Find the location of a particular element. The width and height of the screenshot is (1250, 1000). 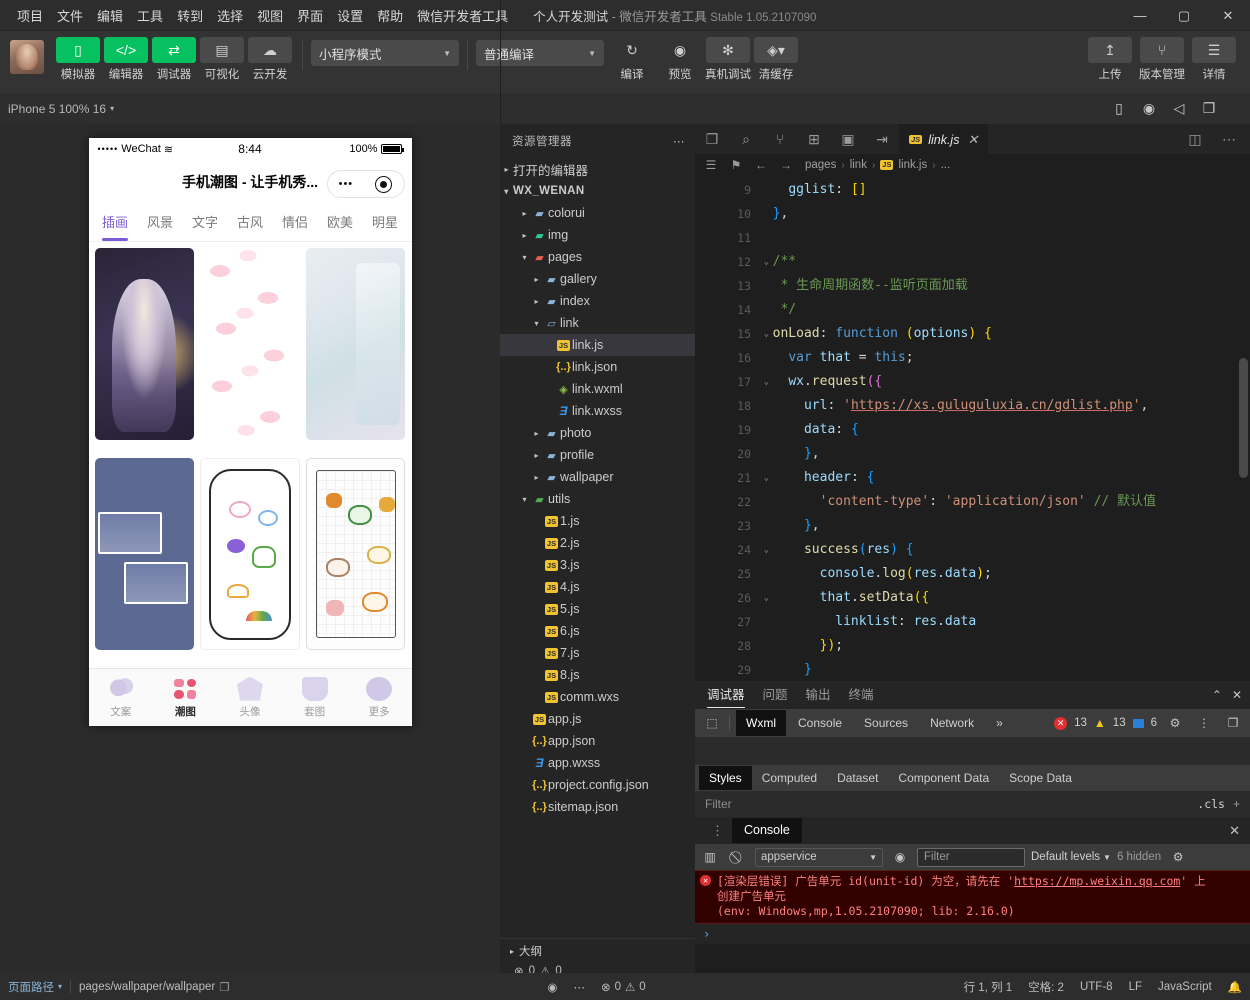

editor-tab-link-js: JS link.js ✕ is located at coordinates (944, 139).